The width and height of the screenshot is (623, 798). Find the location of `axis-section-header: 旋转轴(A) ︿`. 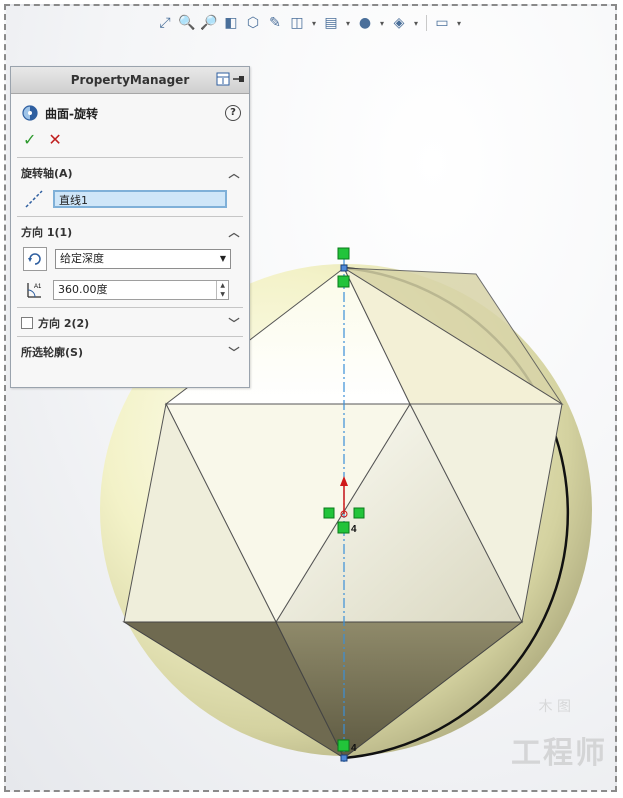

axis-section-header: 旋转轴(A) ︿ is located at coordinates (130, 172).